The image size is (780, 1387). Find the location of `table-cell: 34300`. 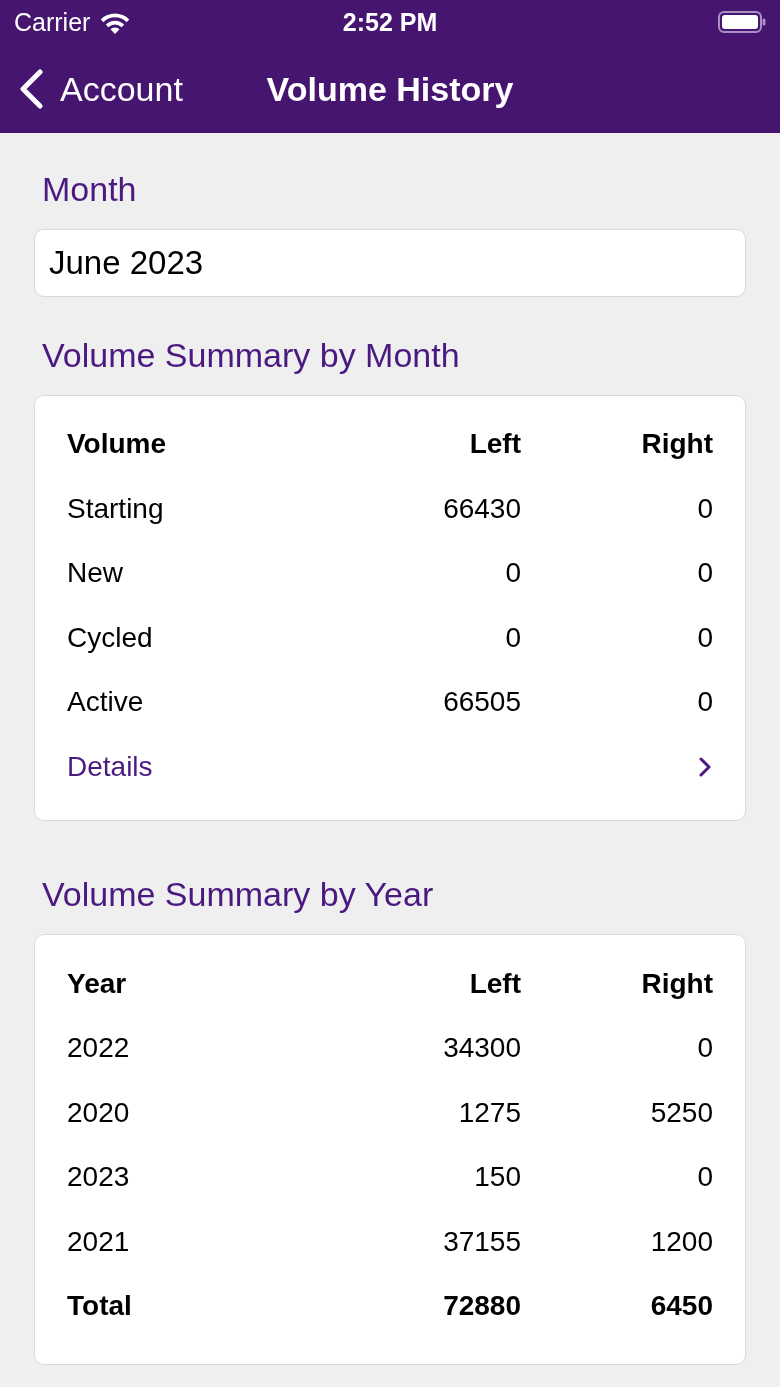

table-cell: 34300 is located at coordinates (482, 1048).